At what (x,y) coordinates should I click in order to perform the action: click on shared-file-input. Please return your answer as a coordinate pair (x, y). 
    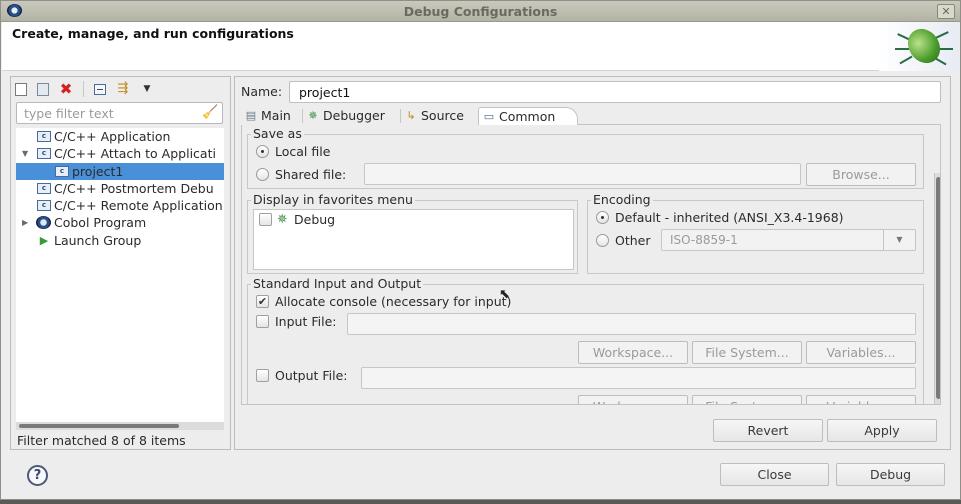
    Looking at the image, I should click on (582, 174).